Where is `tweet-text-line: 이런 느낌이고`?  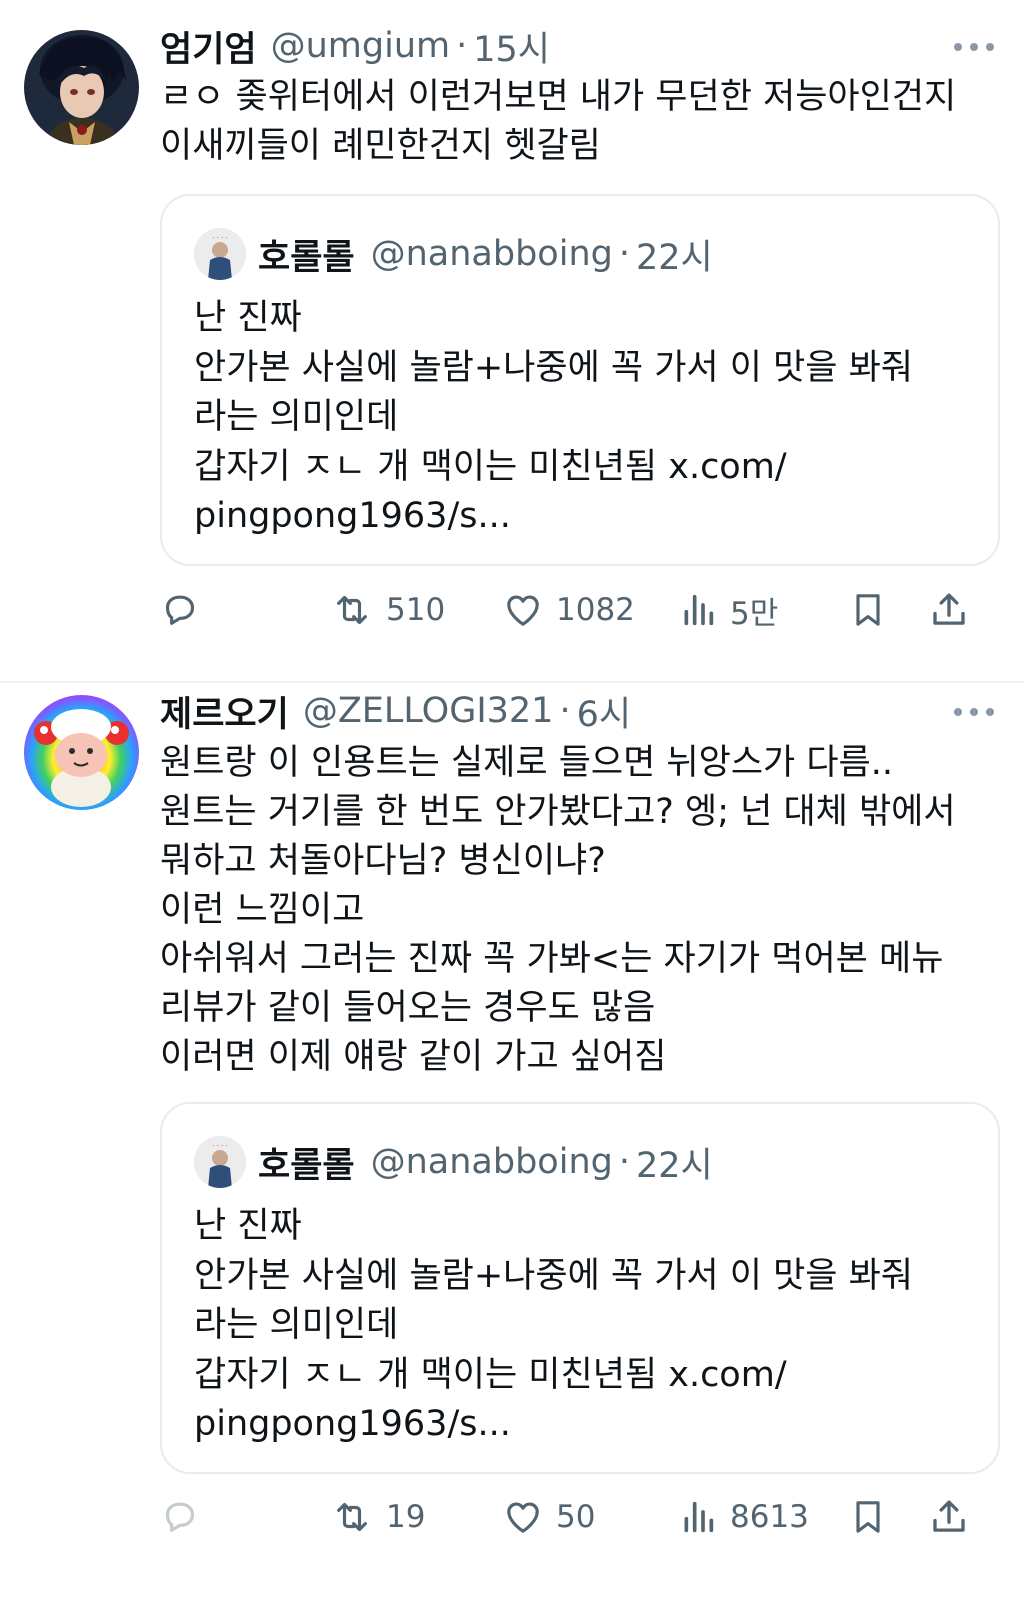
tweet-text-line: 이런 느낌이고 is located at coordinates (262, 910).